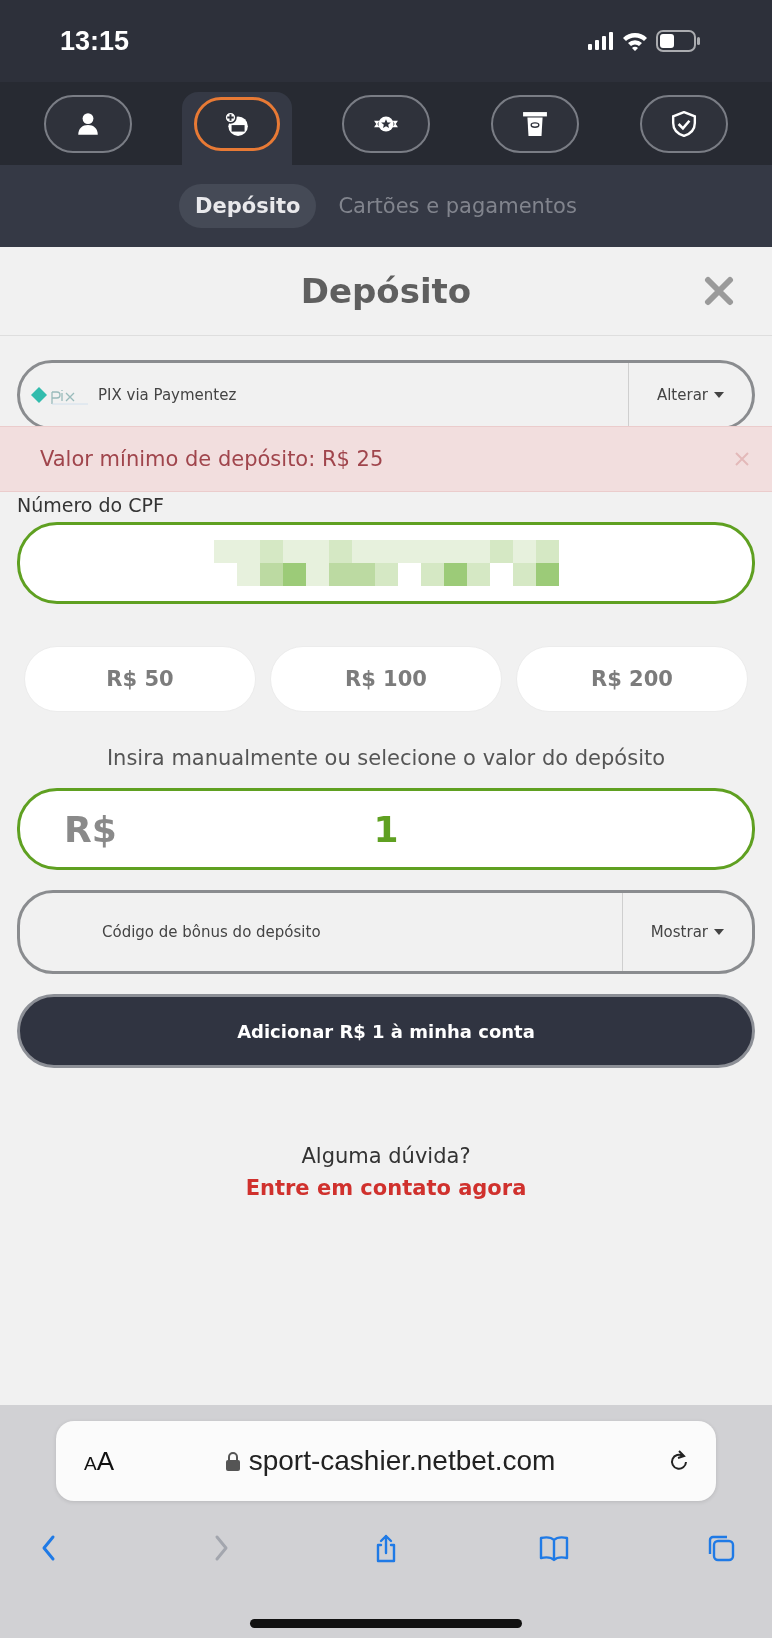 The image size is (772, 1638). What do you see at coordinates (635, 41) in the screenshot?
I see `wifi-icon` at bounding box center [635, 41].